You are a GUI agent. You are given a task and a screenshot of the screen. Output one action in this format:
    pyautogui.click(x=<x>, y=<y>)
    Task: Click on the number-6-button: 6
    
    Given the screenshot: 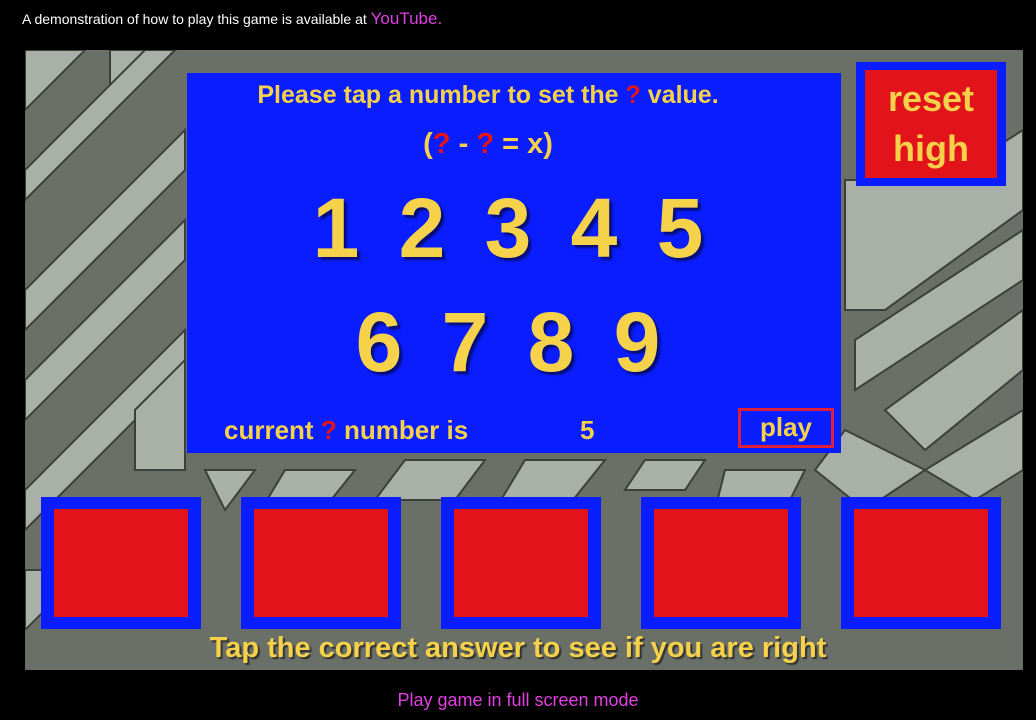 What is the action you would take?
    pyautogui.click(x=379, y=342)
    